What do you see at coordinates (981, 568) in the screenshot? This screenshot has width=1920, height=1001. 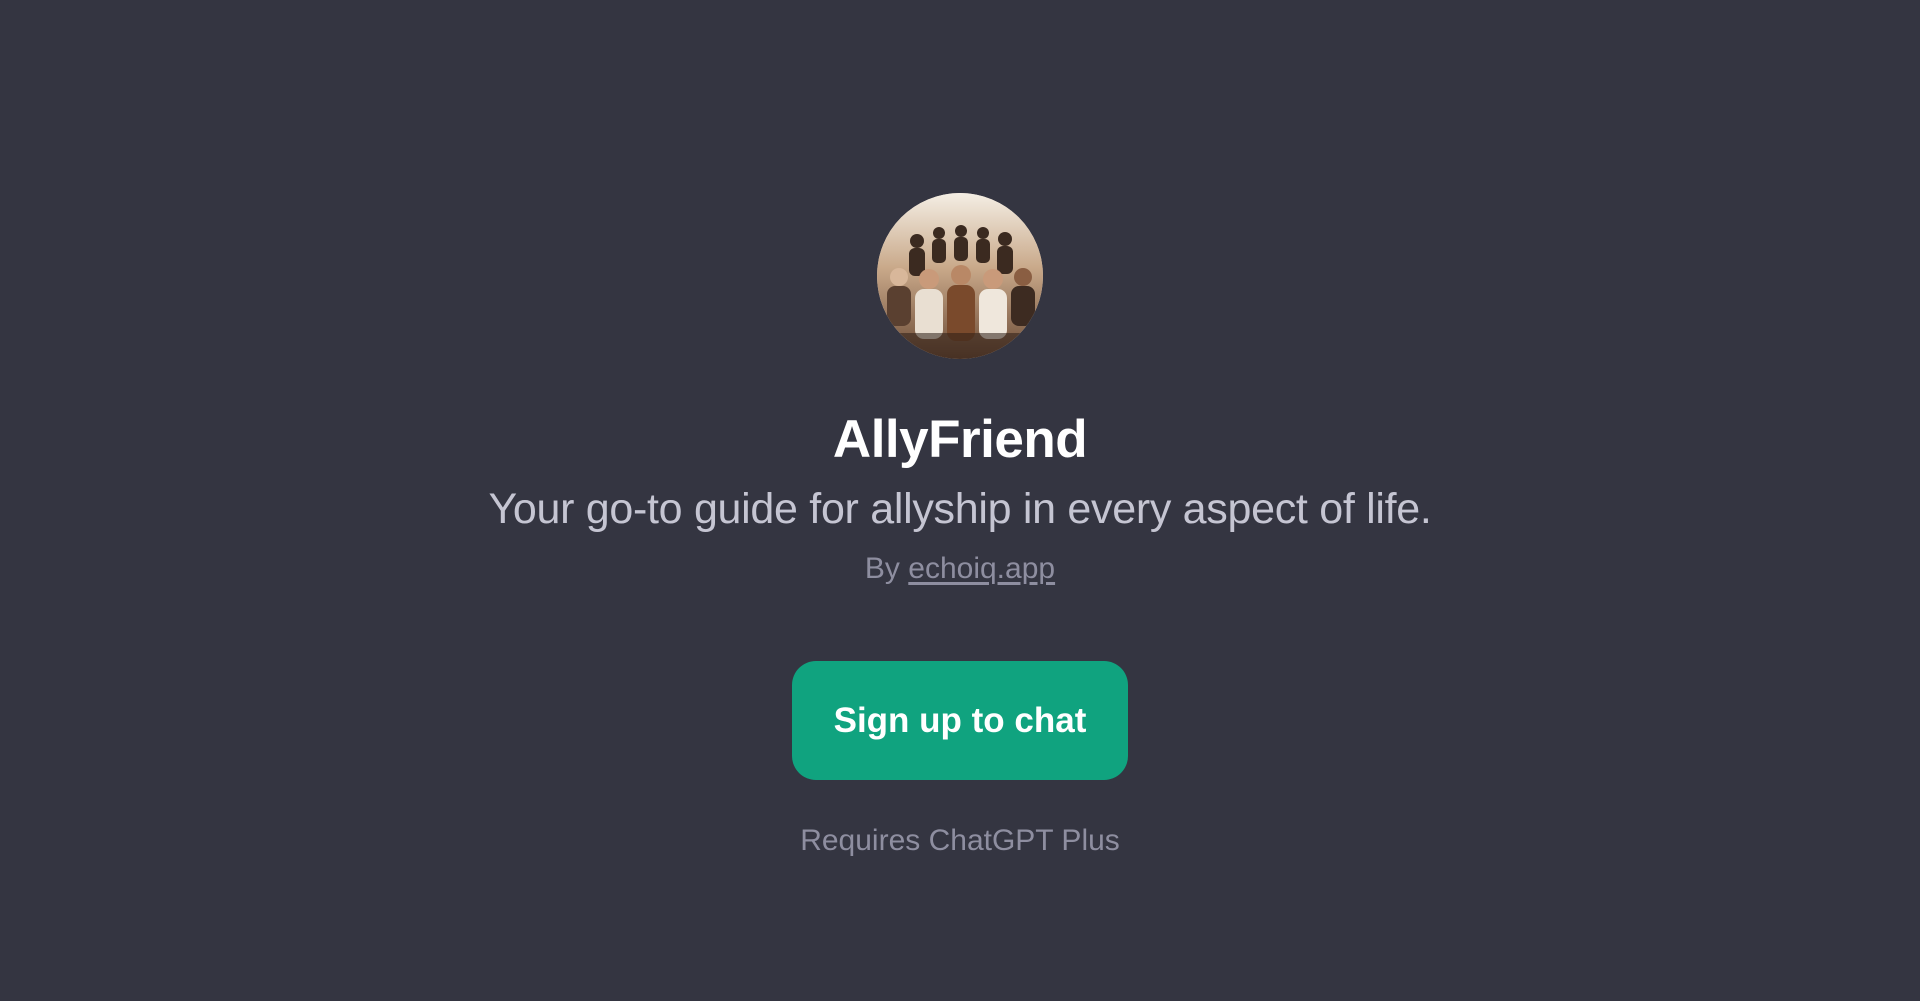 I see `author-link: echoiq.app` at bounding box center [981, 568].